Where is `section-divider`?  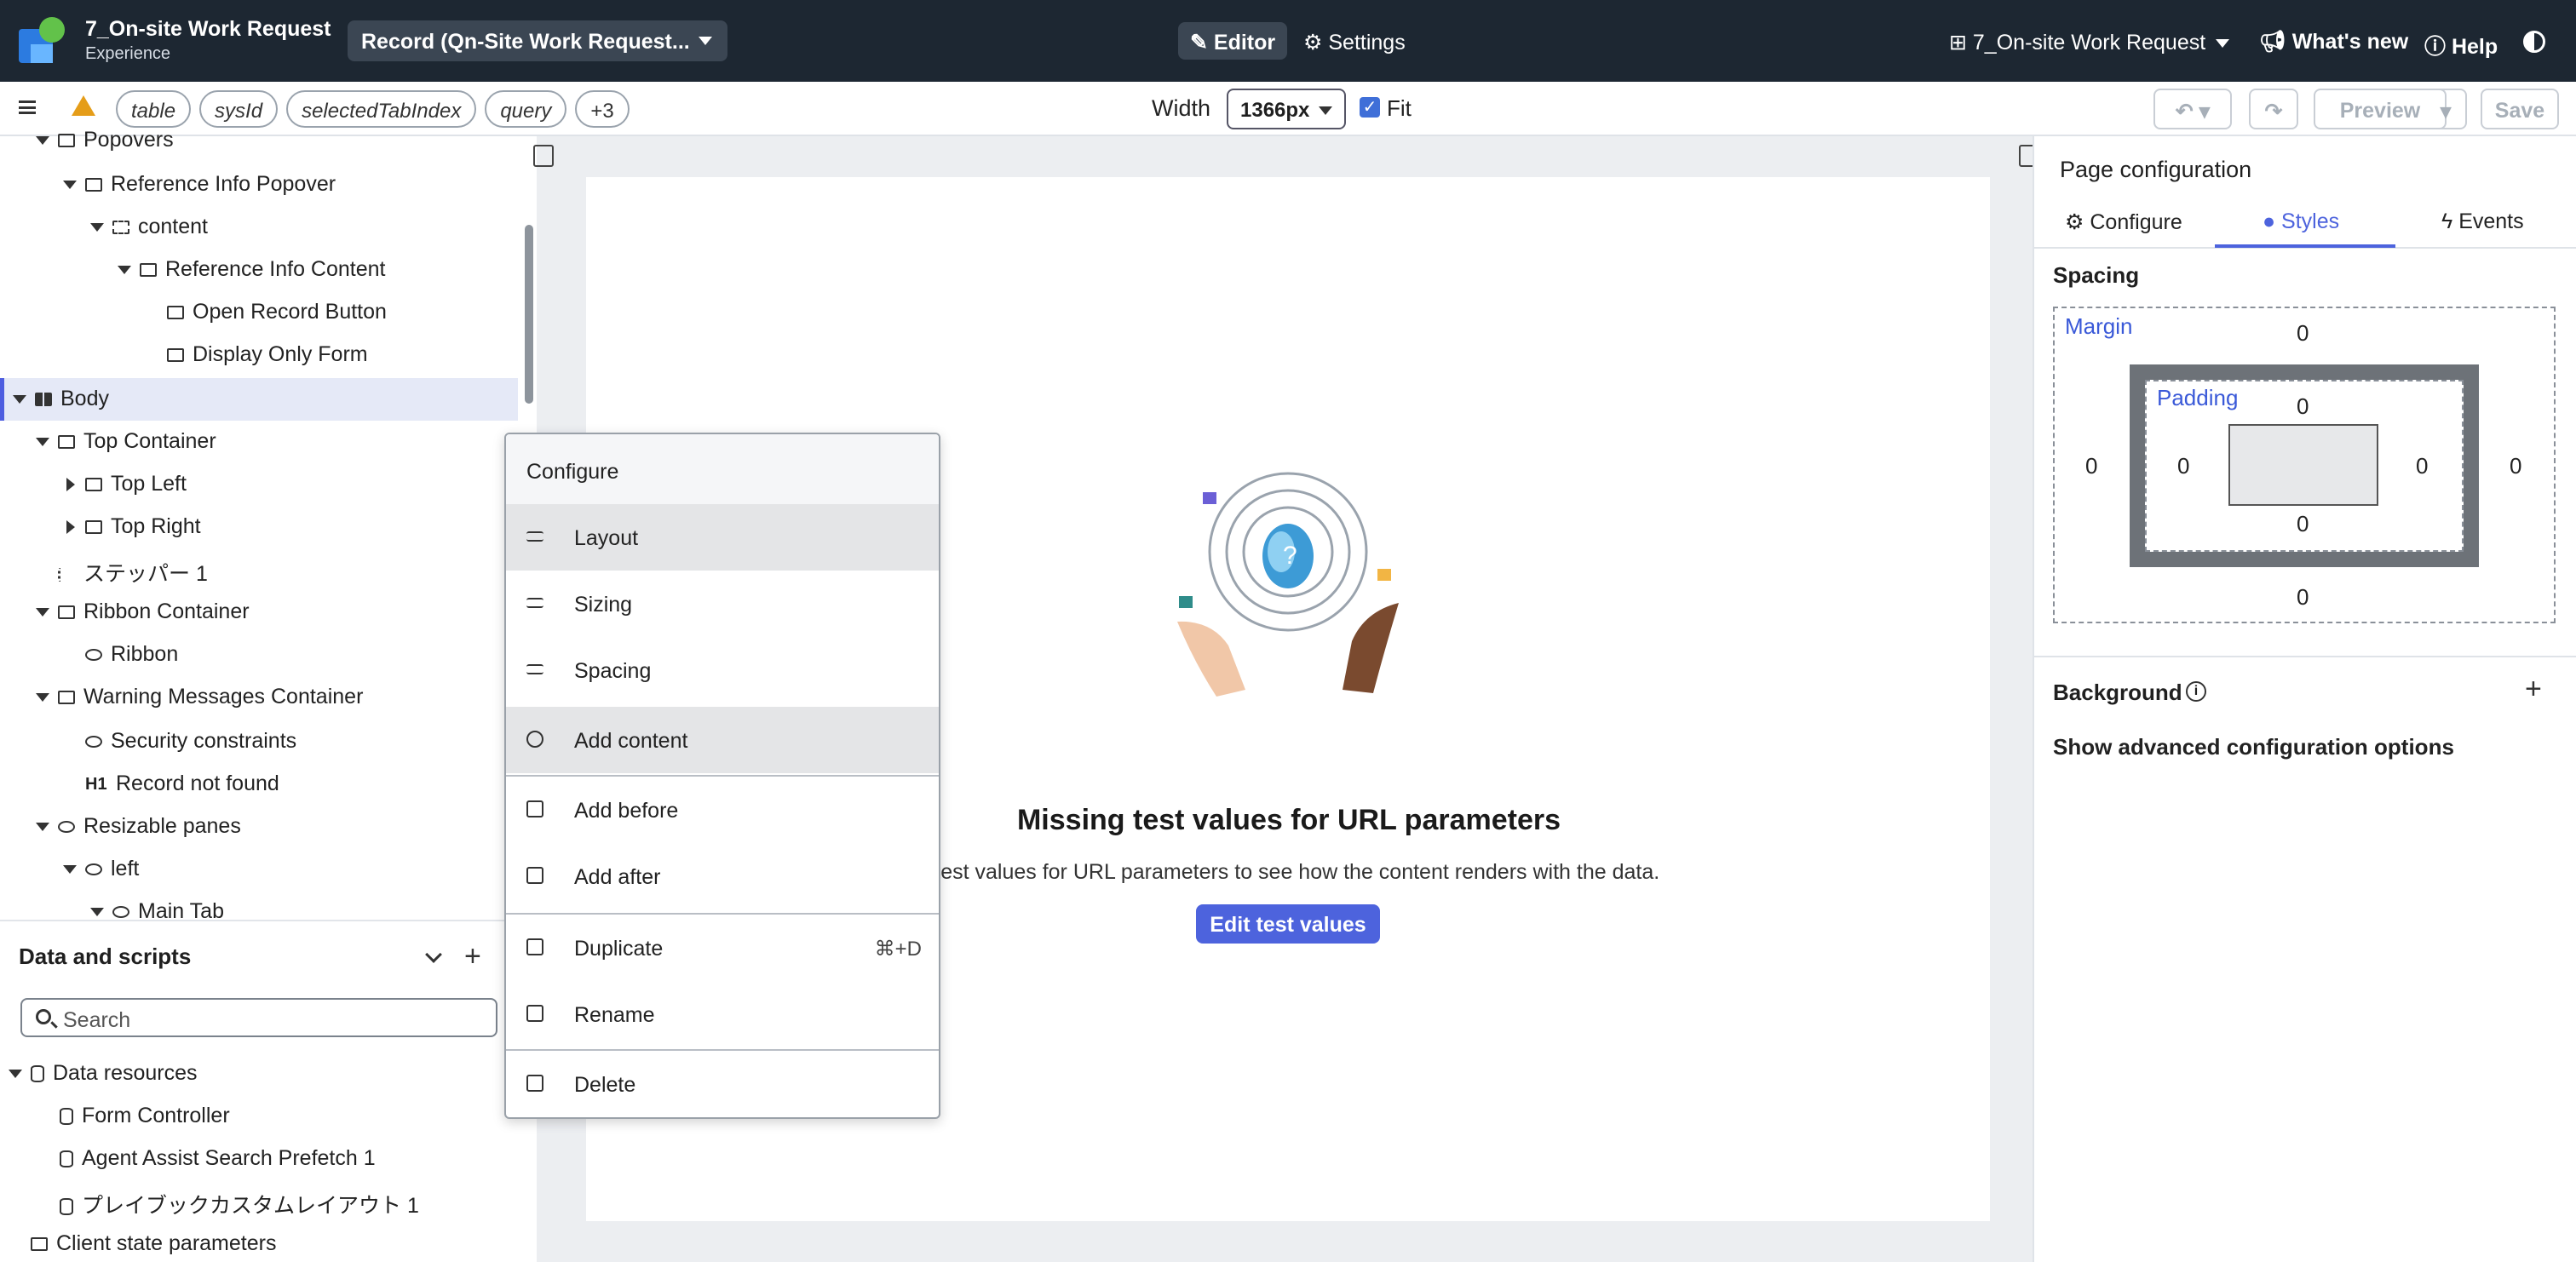
section-divider is located at coordinates (2305, 656).